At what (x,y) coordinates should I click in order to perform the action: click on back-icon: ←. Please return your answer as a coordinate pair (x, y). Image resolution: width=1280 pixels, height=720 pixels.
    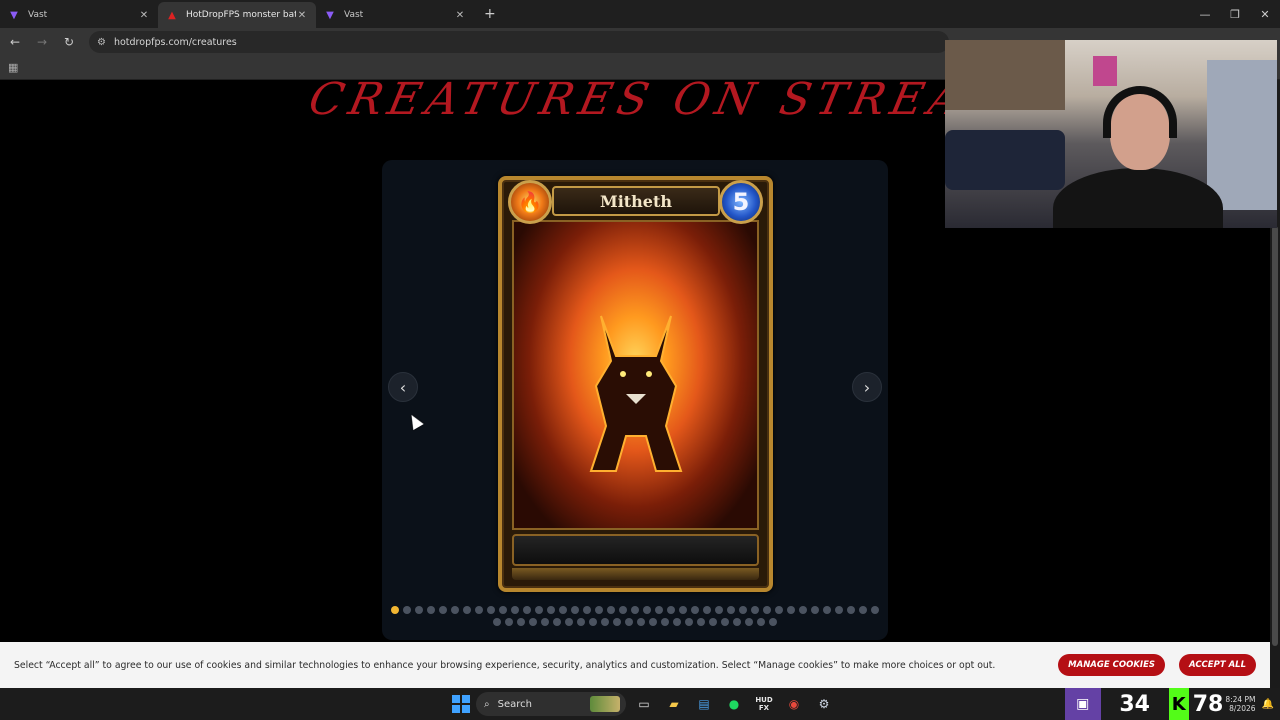
    Looking at the image, I should click on (15, 42).